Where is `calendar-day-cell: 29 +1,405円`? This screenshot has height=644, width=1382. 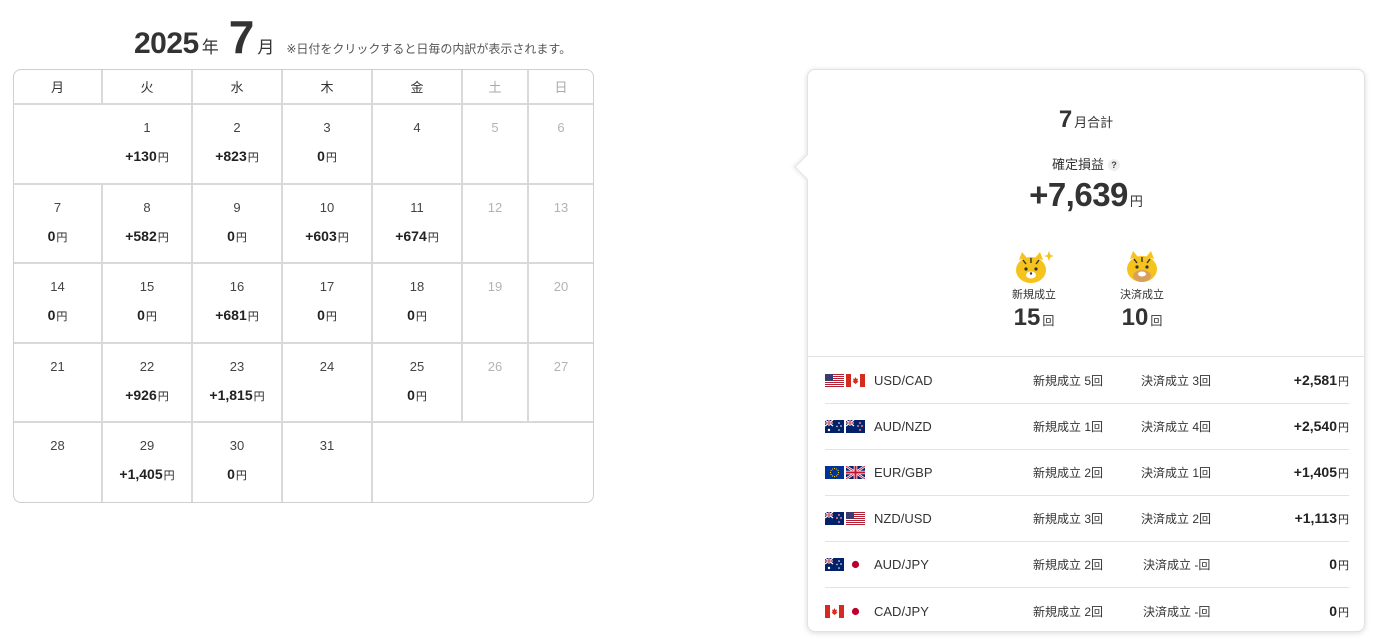 calendar-day-cell: 29 +1,405円 is located at coordinates (148, 462).